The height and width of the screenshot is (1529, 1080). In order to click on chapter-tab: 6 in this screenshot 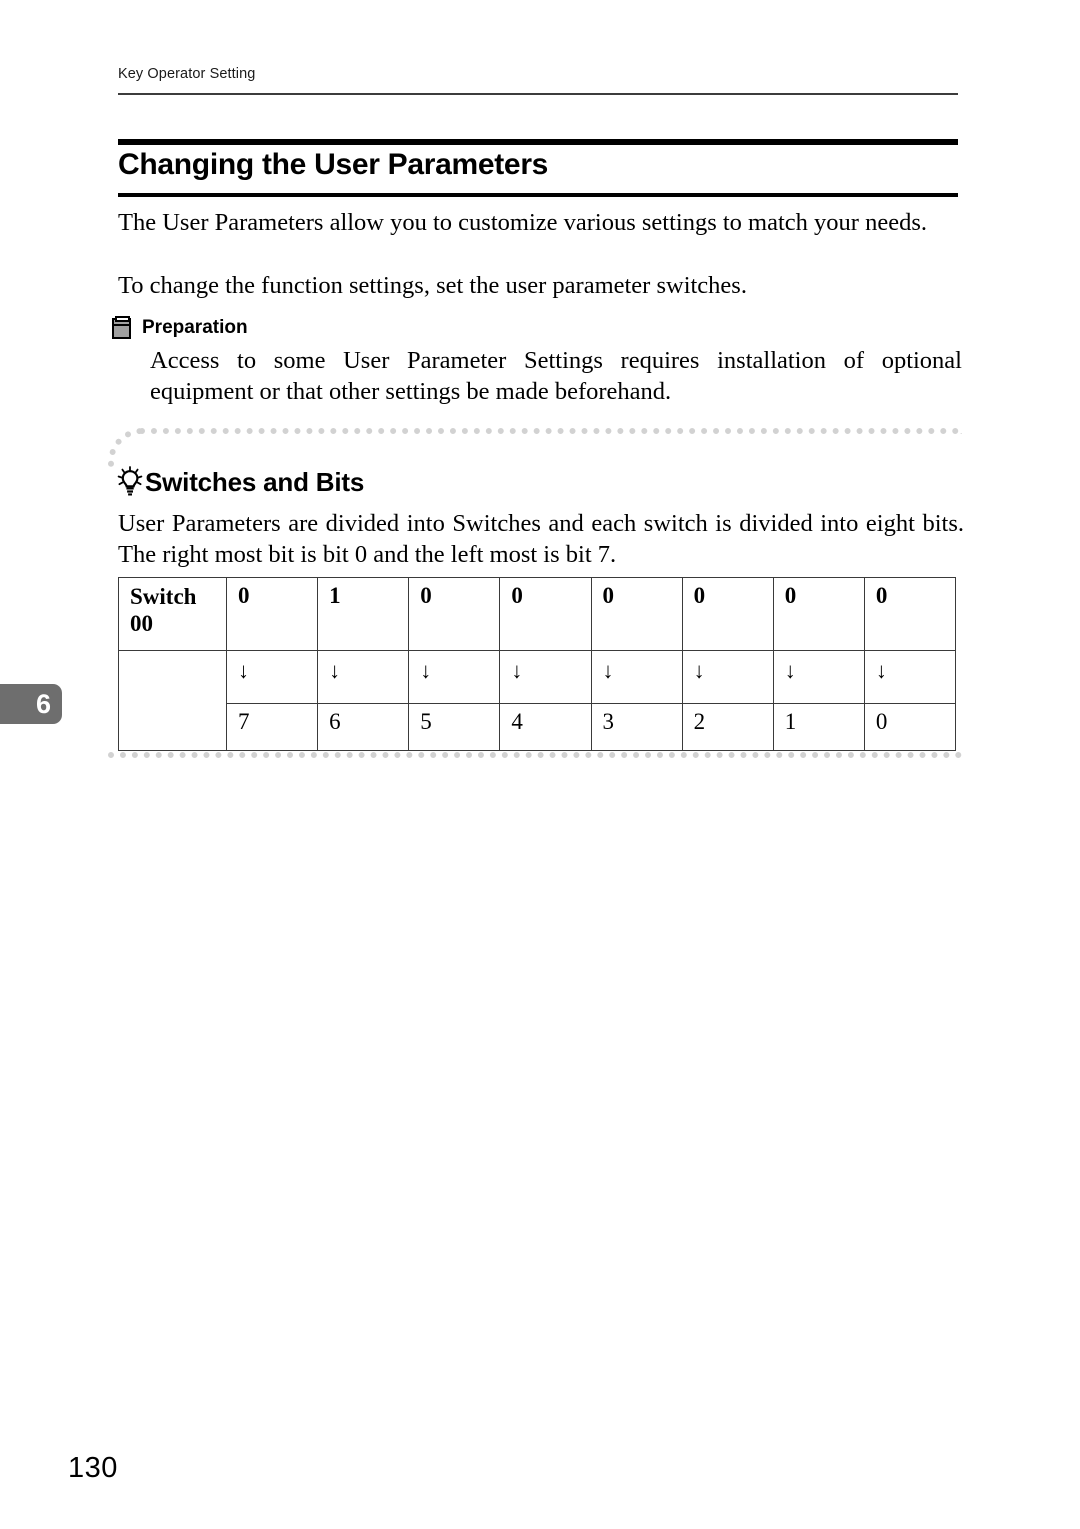, I will do `click(31, 704)`.